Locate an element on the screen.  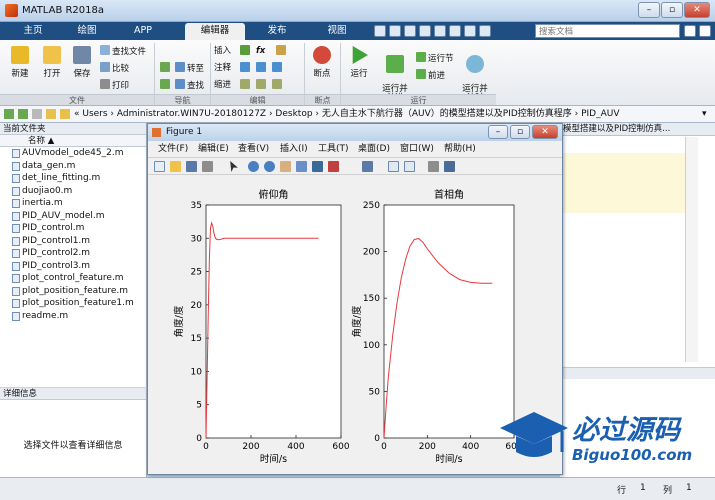
file-list-item: data_gen.m is located at coordinates (73, 166).